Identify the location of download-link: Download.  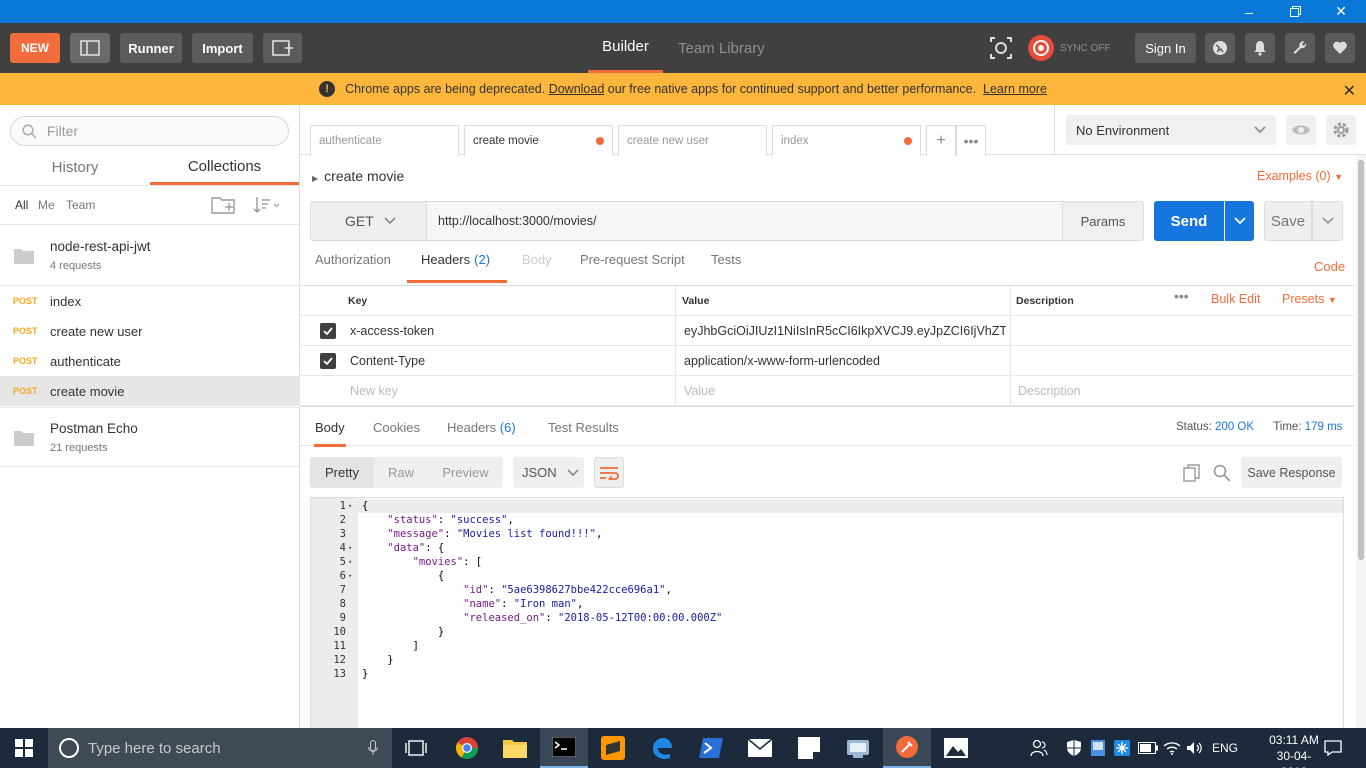
(577, 89).